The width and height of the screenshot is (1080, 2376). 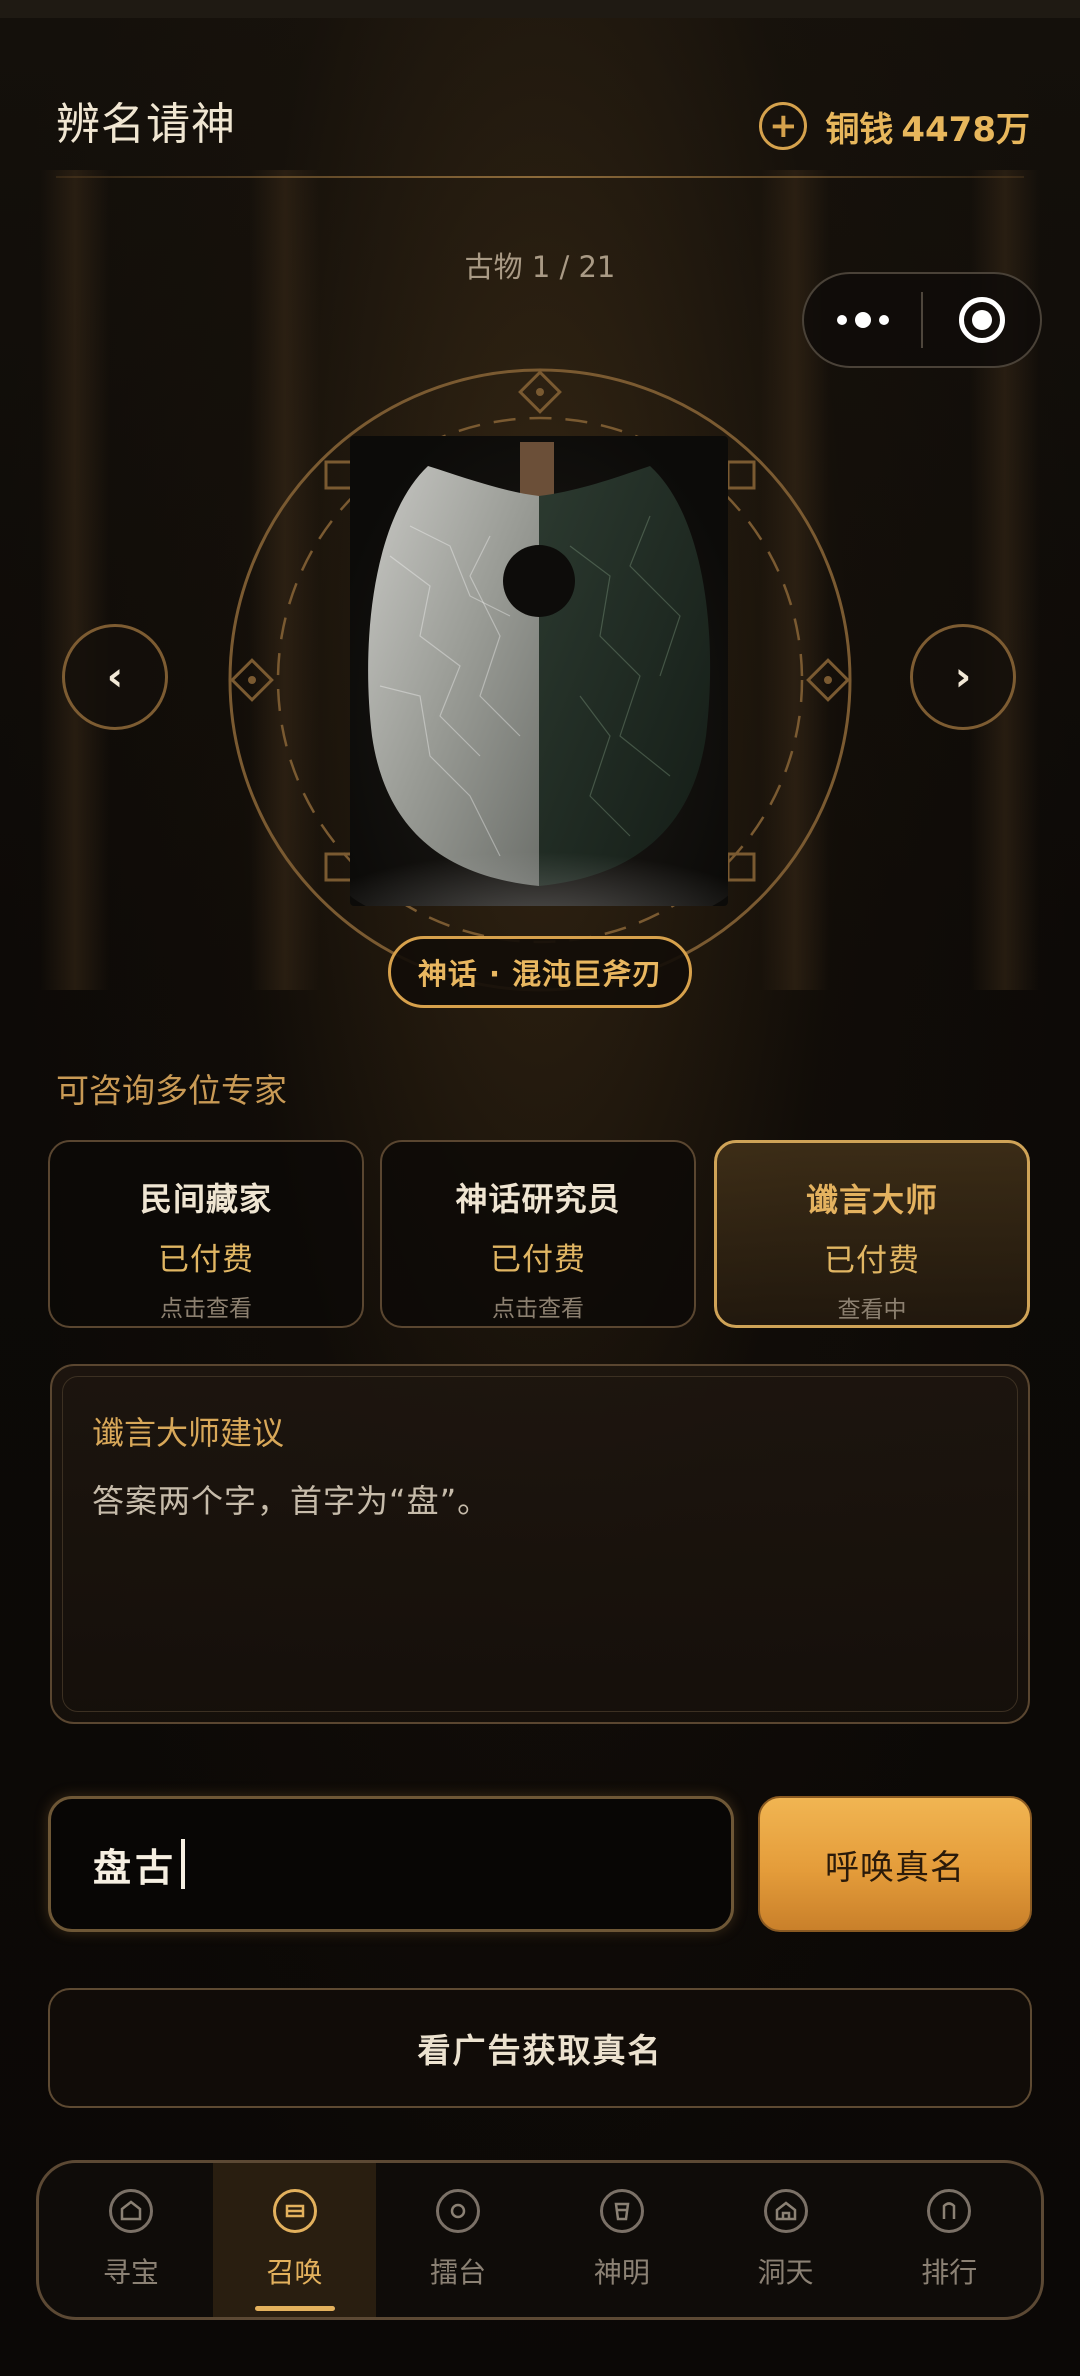 What do you see at coordinates (922, 320) in the screenshot?
I see `miniprogram-capsule` at bounding box center [922, 320].